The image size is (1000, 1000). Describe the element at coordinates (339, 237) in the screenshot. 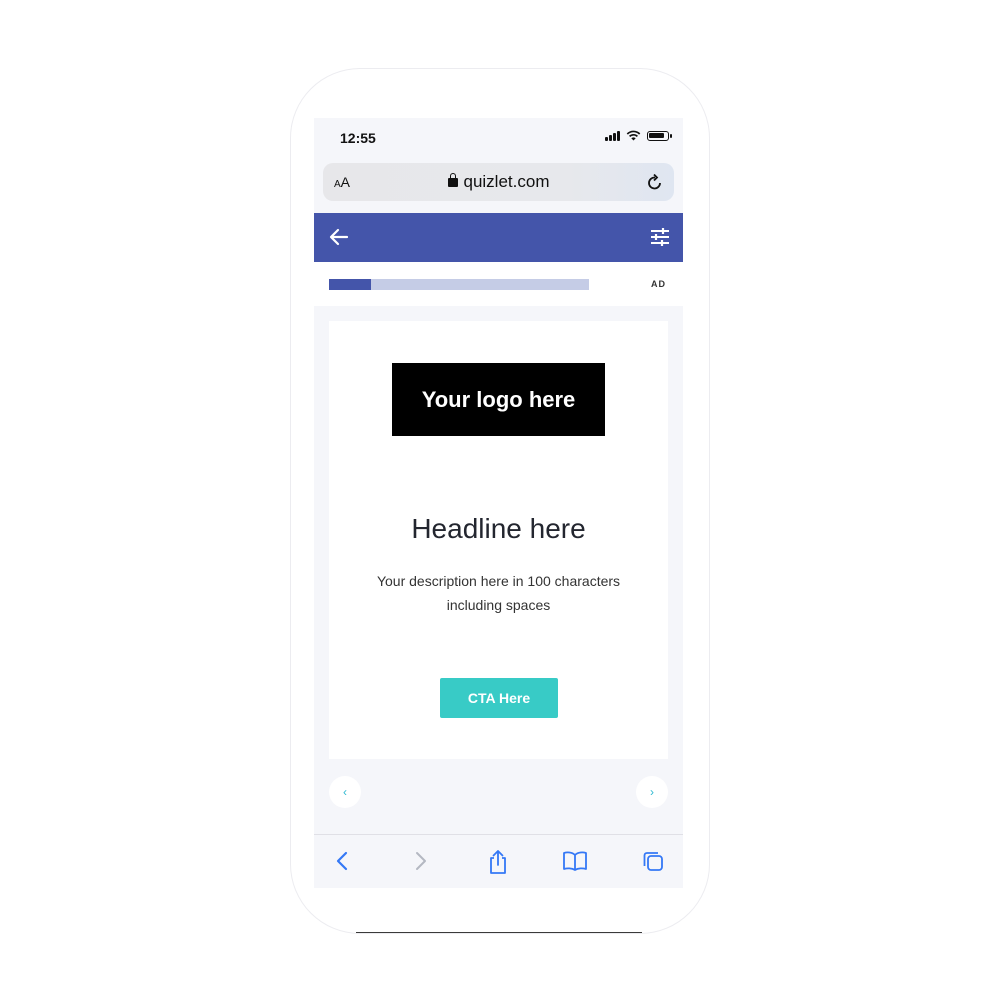

I see `arrow-left-icon` at that location.